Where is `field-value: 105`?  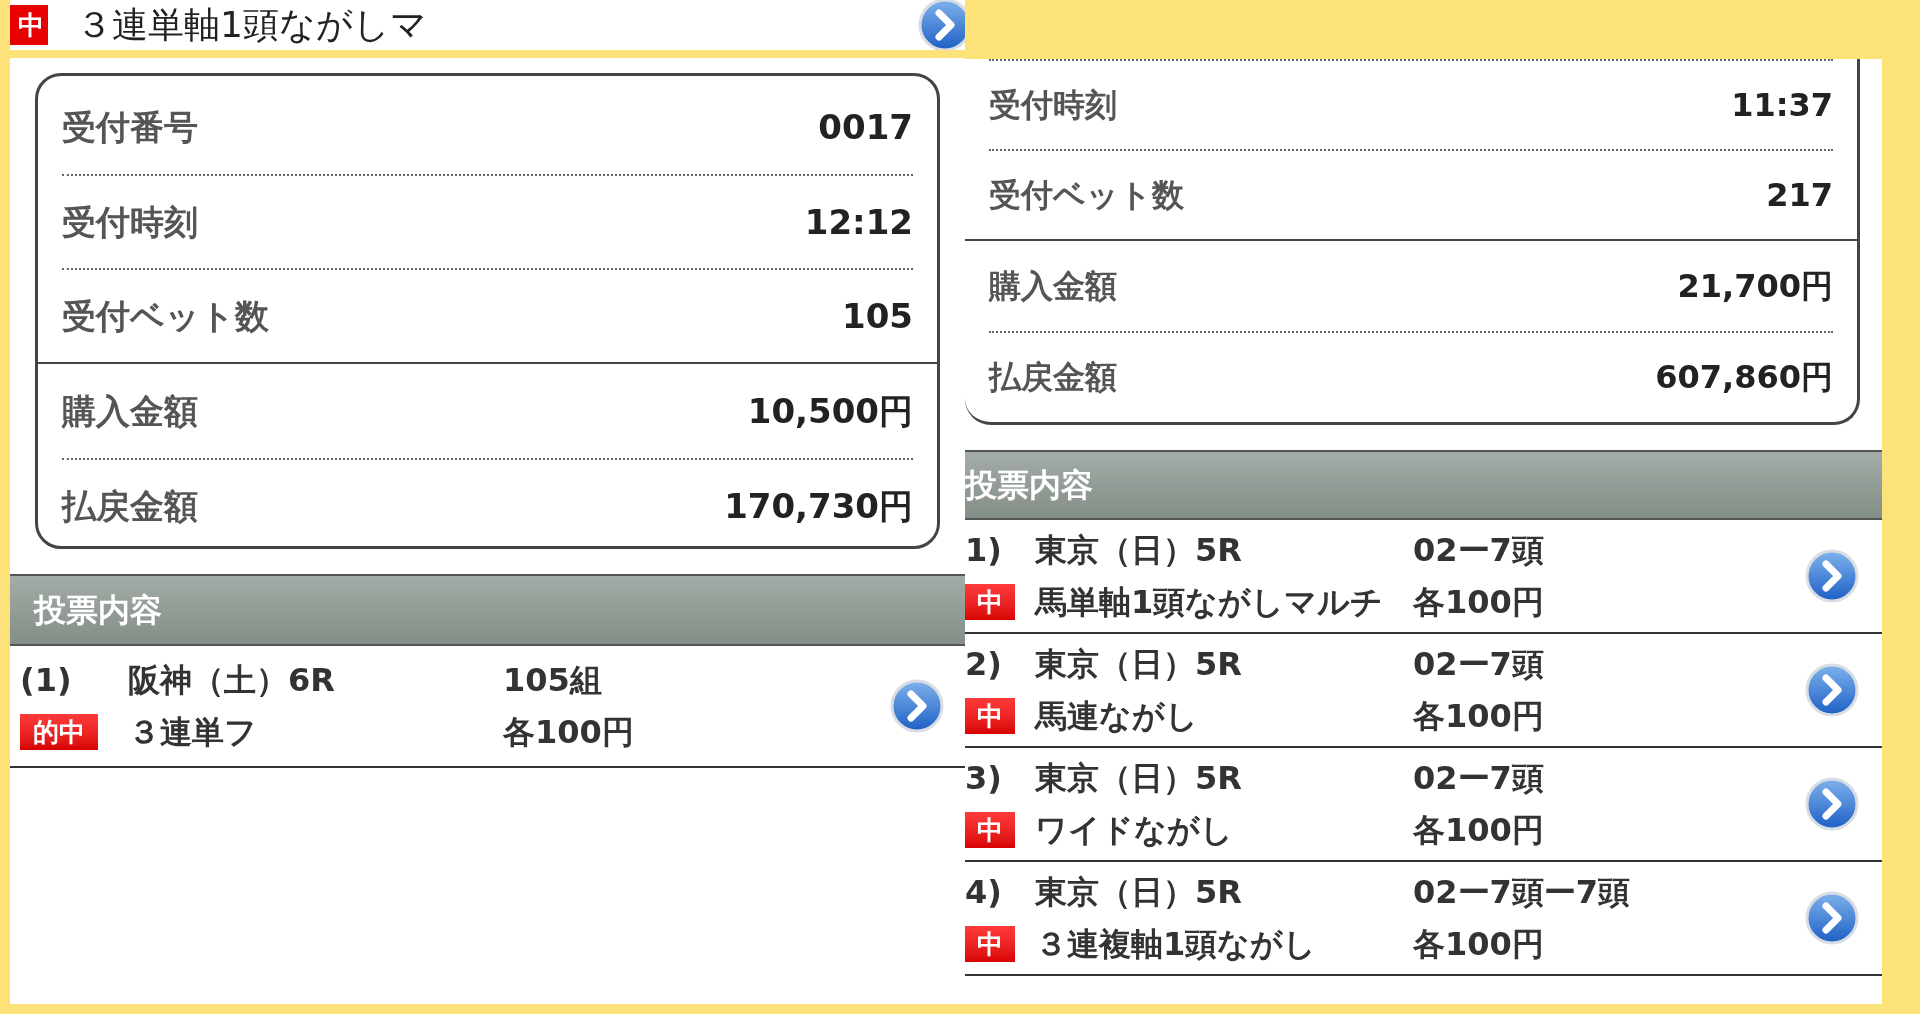 field-value: 105 is located at coordinates (877, 316).